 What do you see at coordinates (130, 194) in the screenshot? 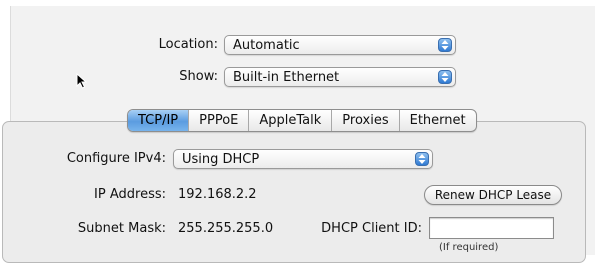
I see `ip-address-label: IP Address:` at bounding box center [130, 194].